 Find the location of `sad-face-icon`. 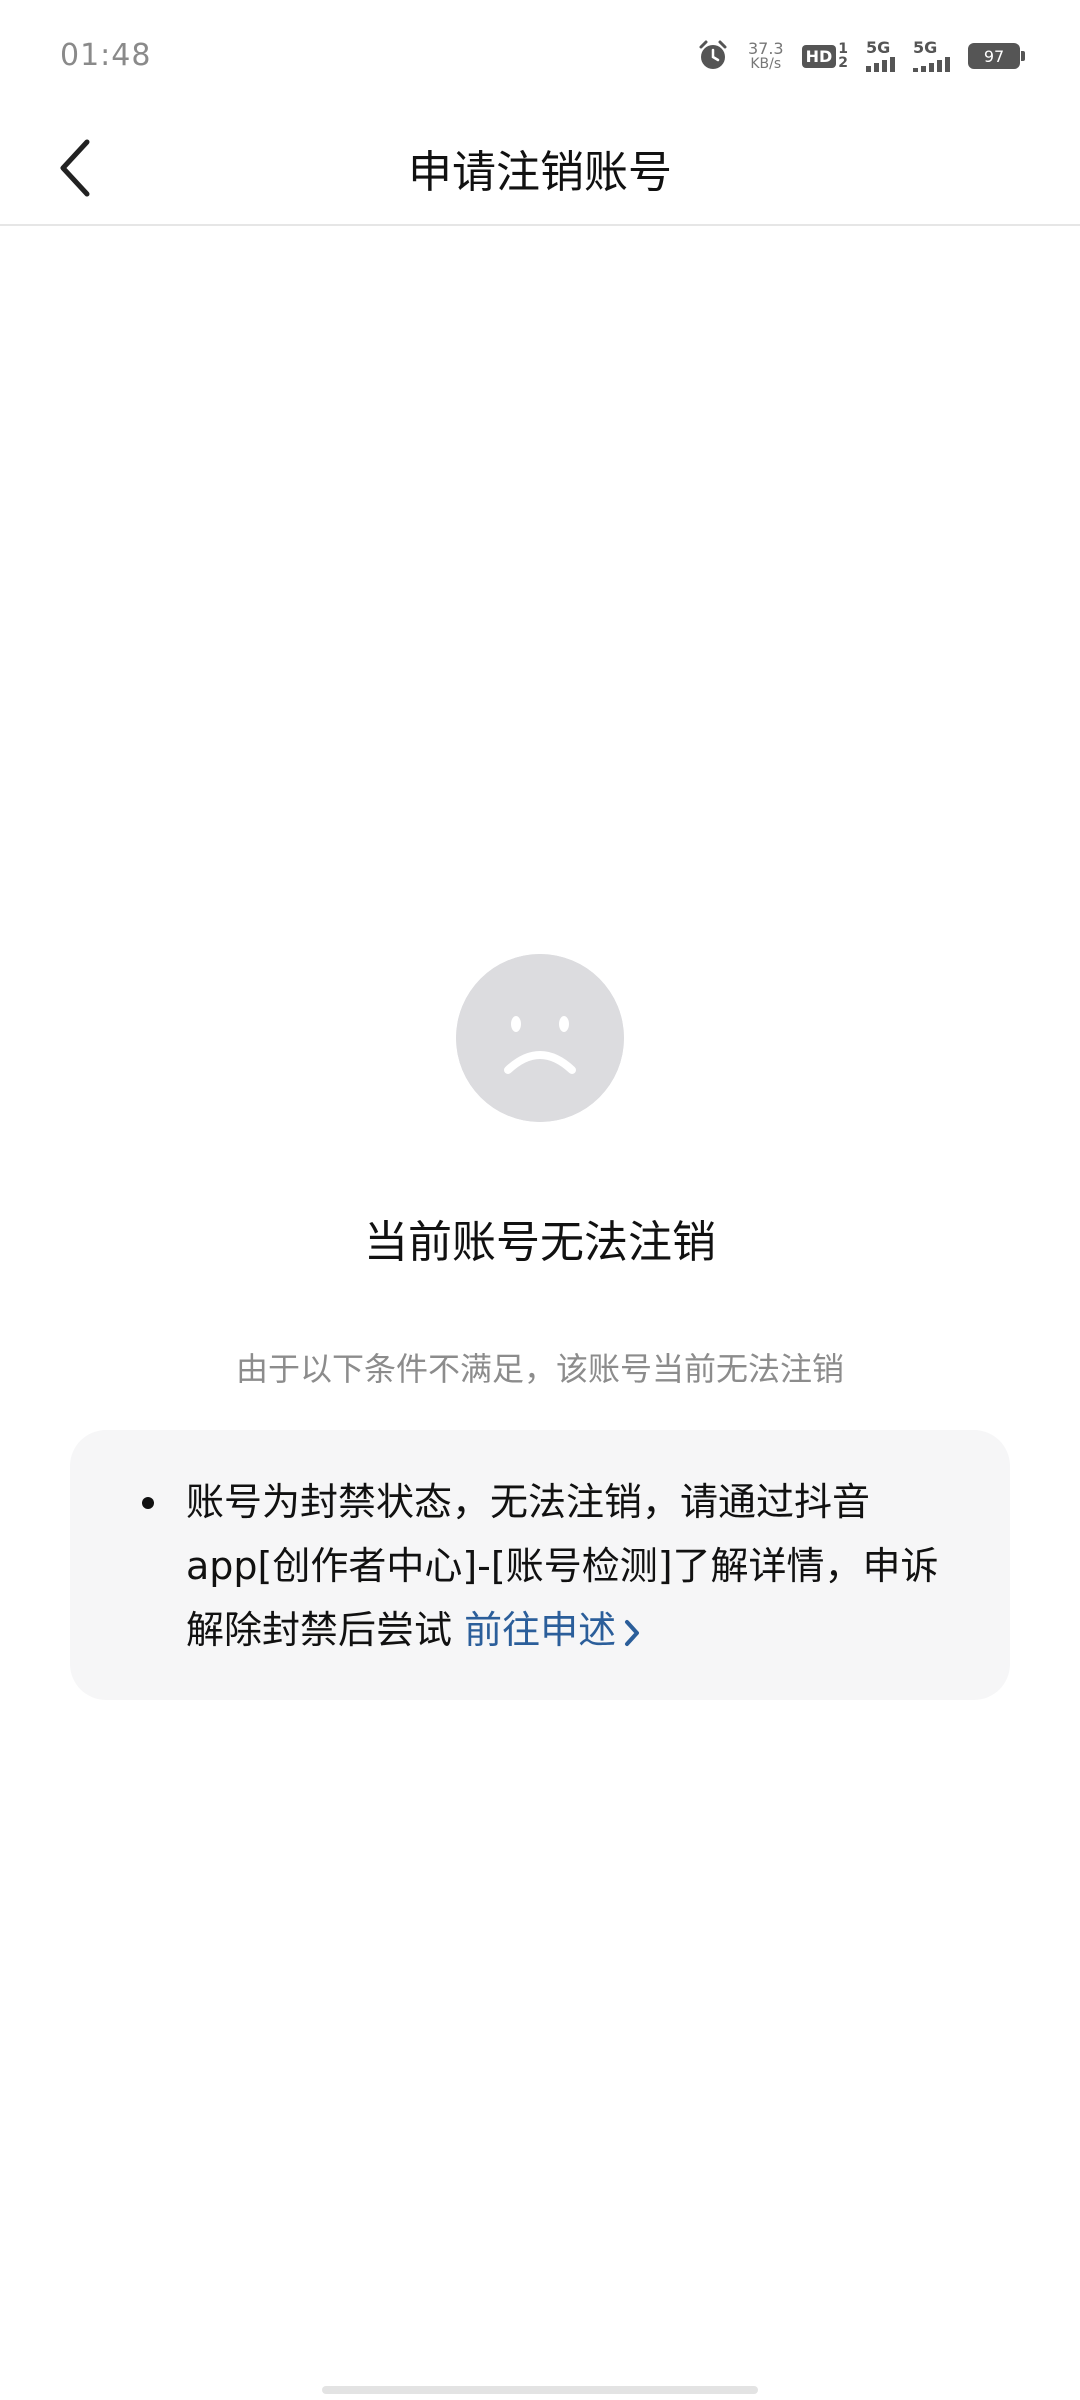

sad-face-icon is located at coordinates (540, 1038).